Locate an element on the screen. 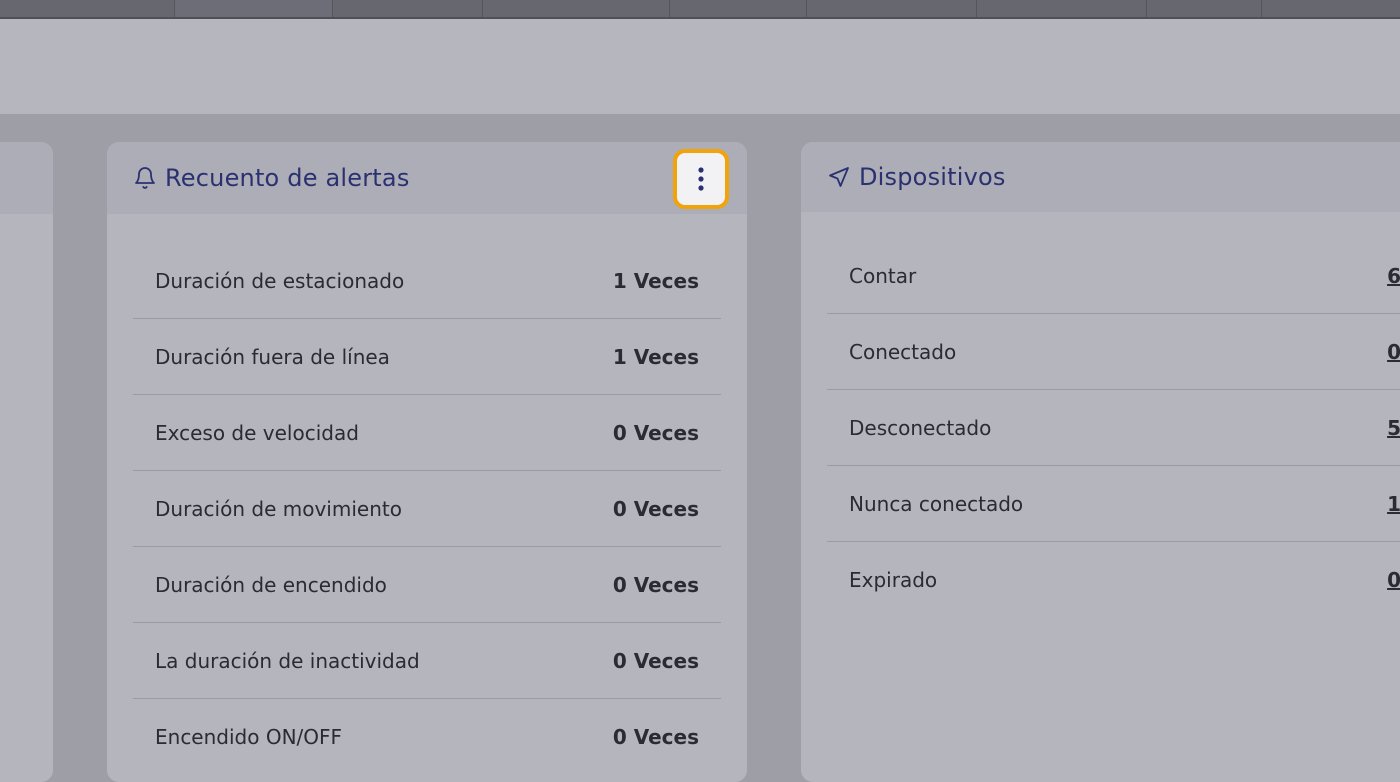  device-row-label: Desconectado is located at coordinates (920, 427).